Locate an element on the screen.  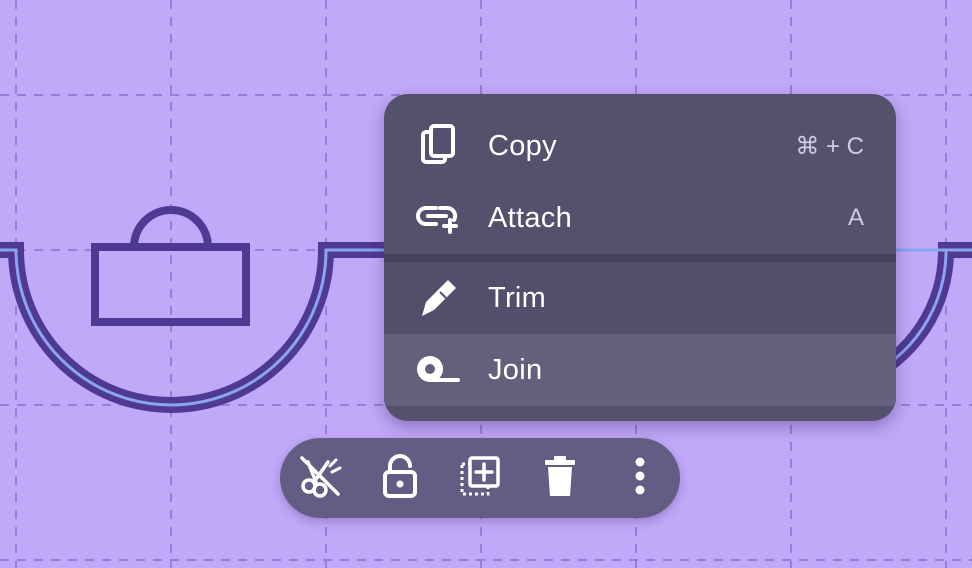
menu-item-label: Trim is located at coordinates (517, 297).